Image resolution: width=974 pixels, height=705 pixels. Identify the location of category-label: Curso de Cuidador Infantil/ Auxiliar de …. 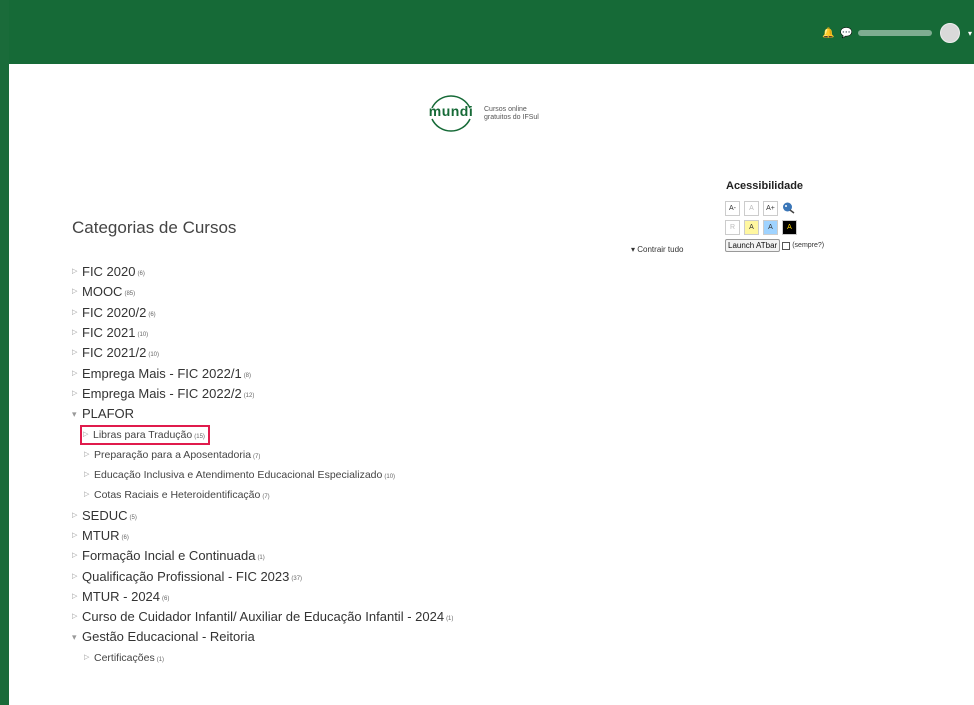
(263, 617).